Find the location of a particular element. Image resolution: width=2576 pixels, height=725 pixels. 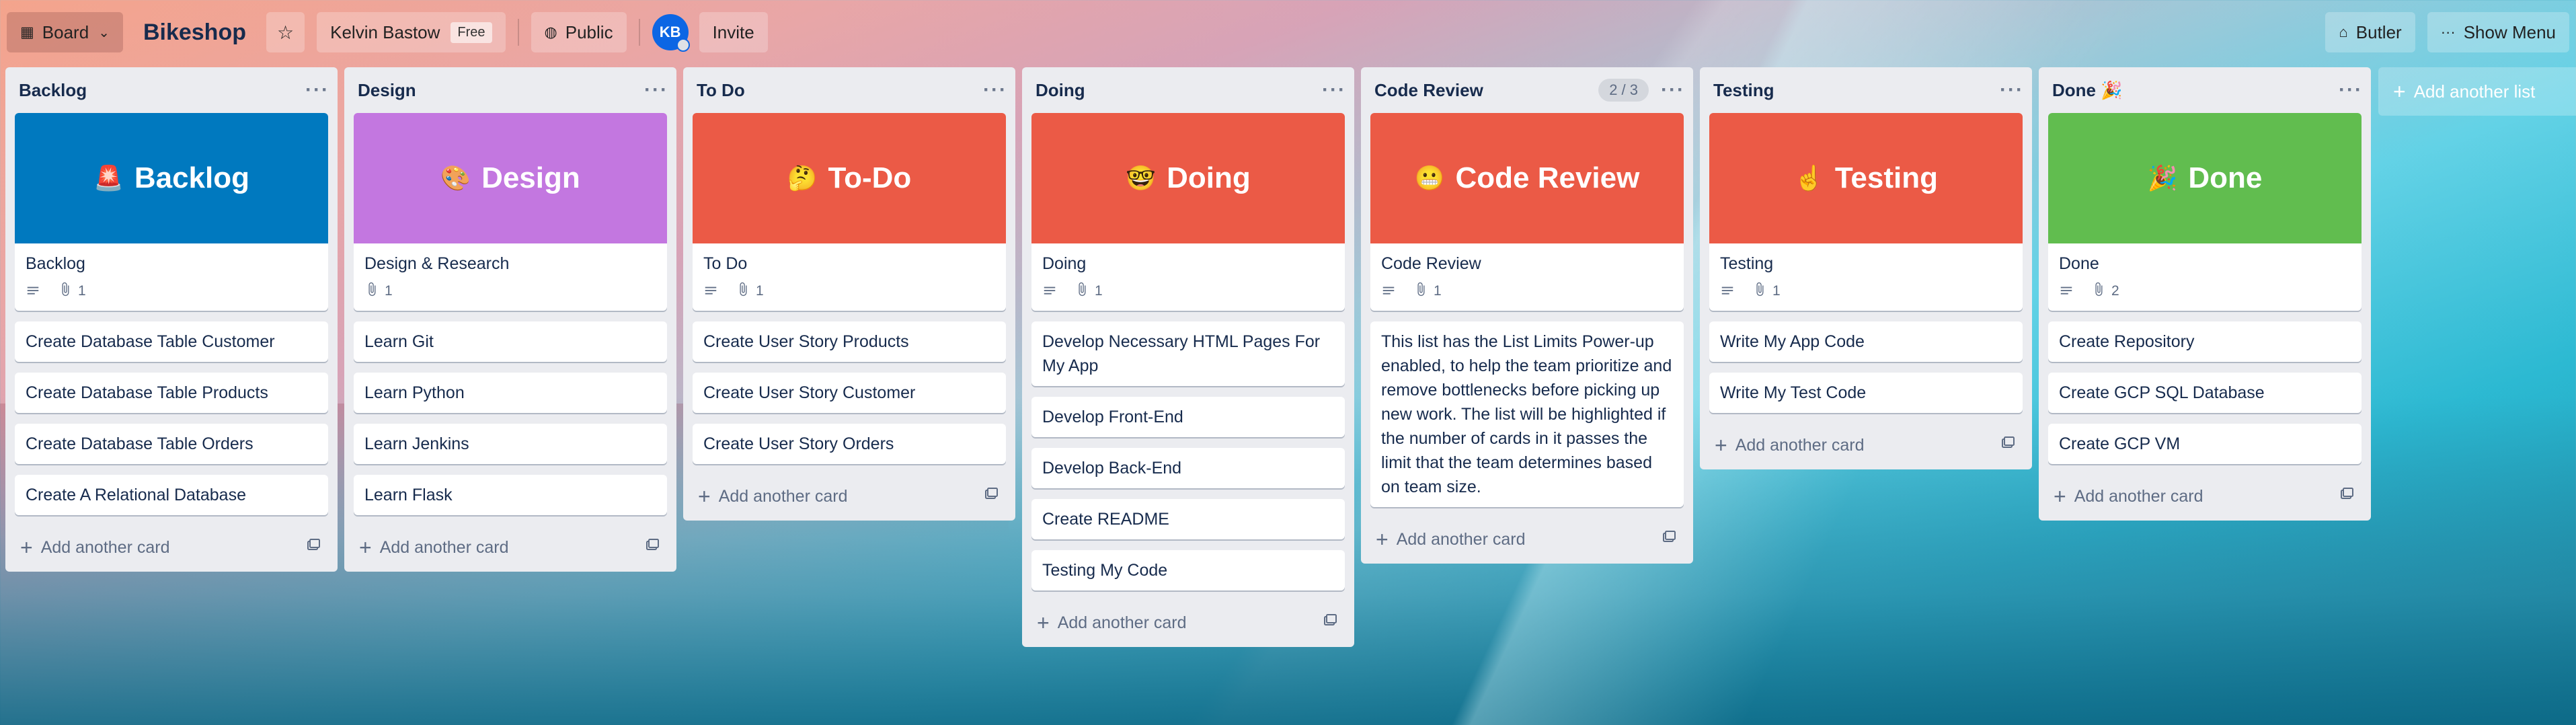

board-view-label: Board is located at coordinates (66, 32).